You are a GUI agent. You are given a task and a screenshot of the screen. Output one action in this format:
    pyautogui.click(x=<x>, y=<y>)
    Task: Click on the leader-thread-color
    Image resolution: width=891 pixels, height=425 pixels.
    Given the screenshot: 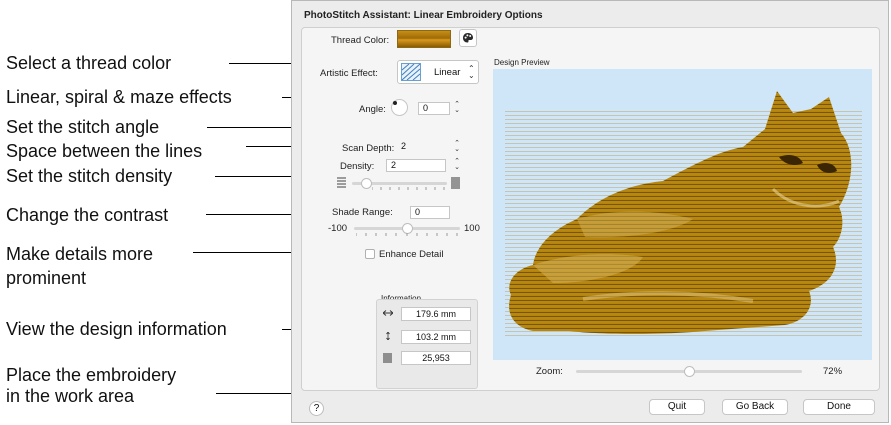 What is the action you would take?
    pyautogui.click(x=264, y=63)
    